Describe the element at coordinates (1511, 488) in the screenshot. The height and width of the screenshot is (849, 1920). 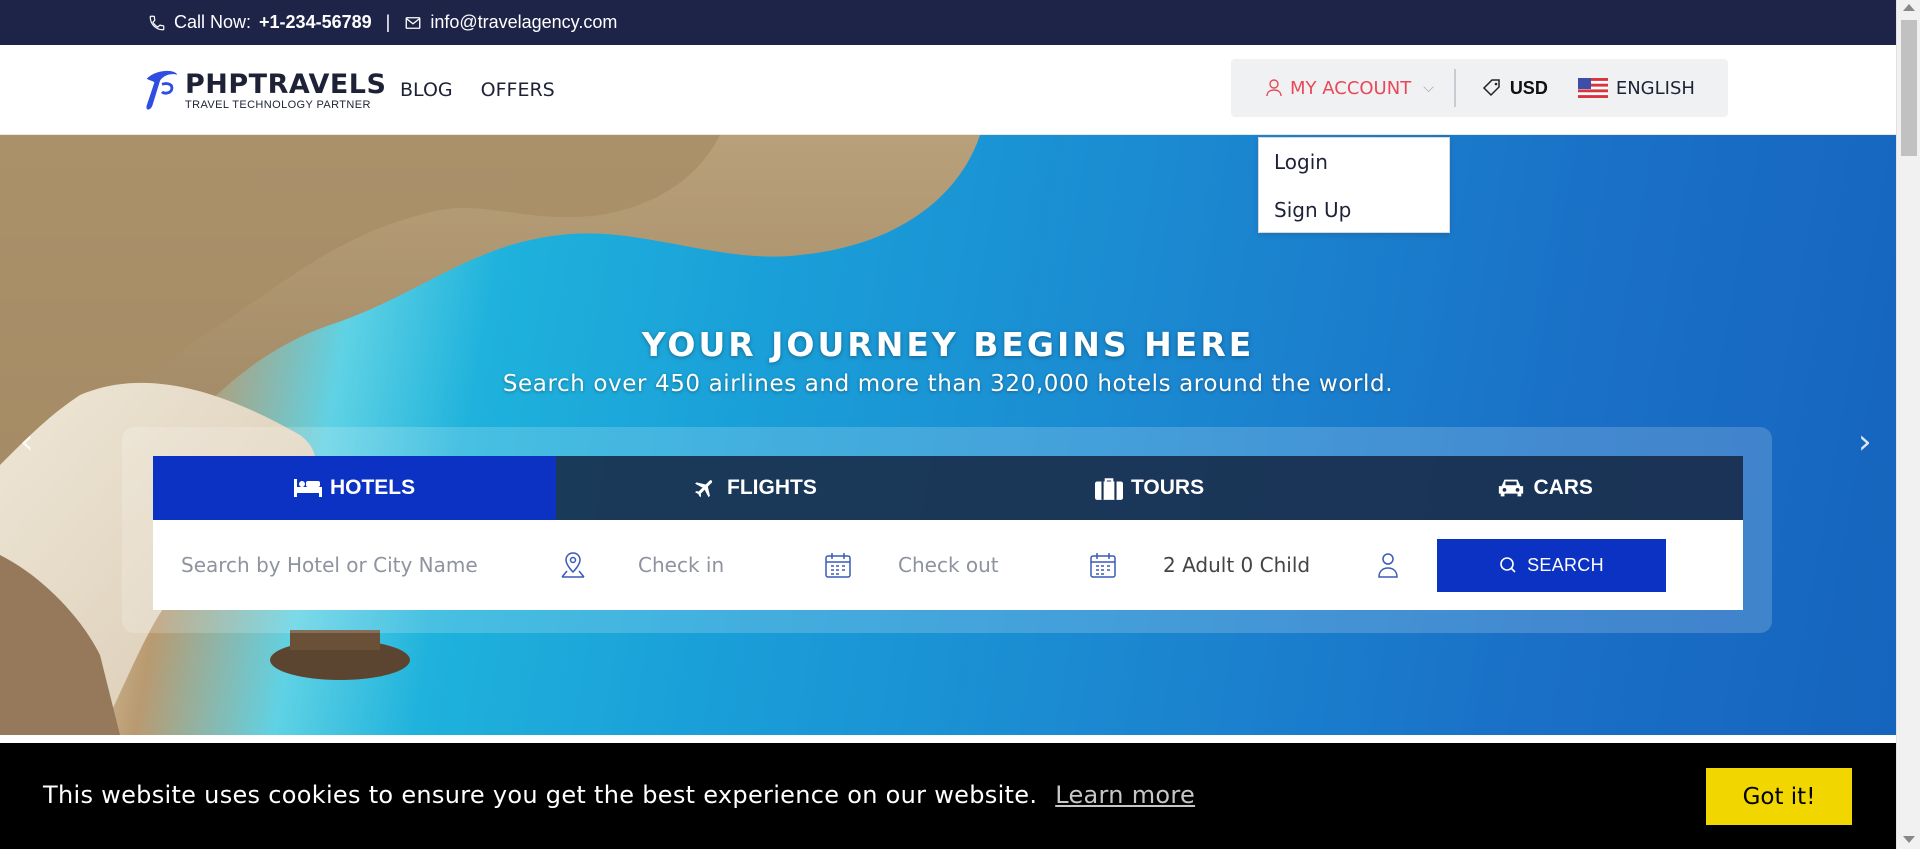
I see `car-icon` at that location.